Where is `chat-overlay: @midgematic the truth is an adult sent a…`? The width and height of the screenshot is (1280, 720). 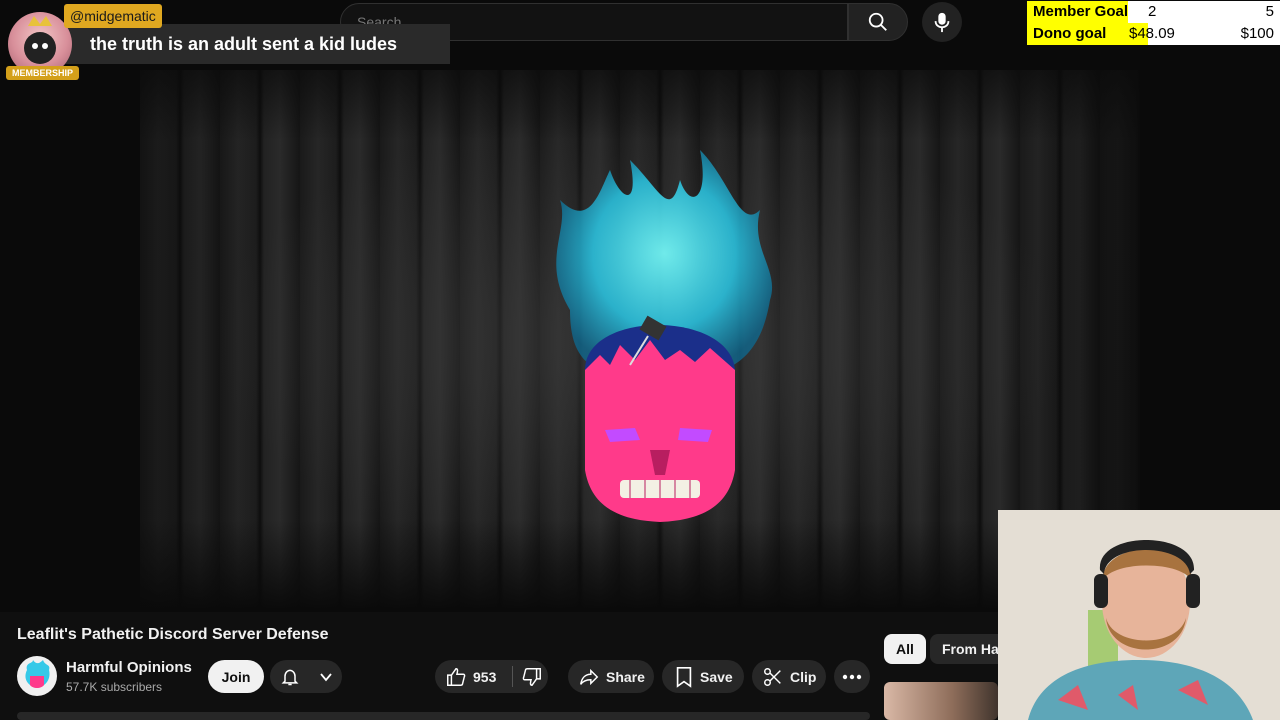
chat-overlay: @midgematic the truth is an adult sent a… is located at coordinates (226, 43).